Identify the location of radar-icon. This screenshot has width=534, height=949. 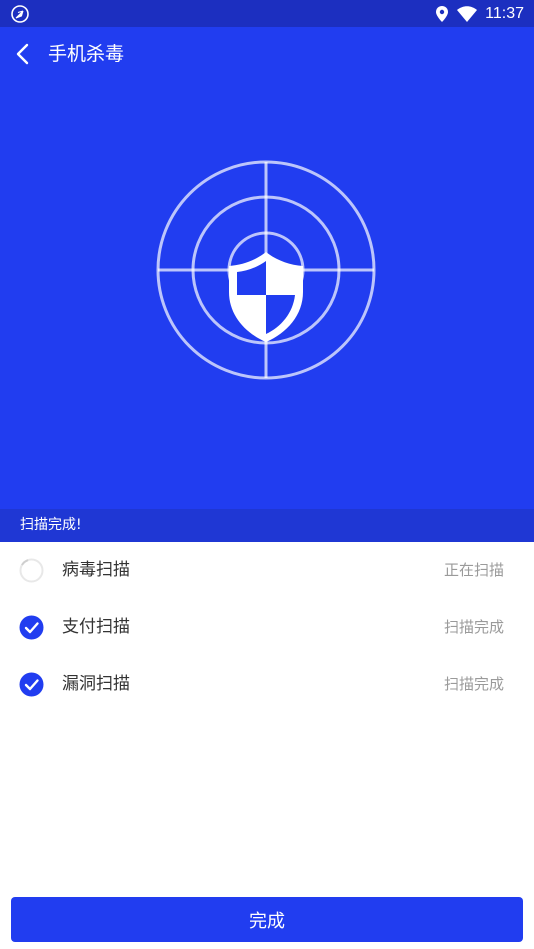
(266, 270).